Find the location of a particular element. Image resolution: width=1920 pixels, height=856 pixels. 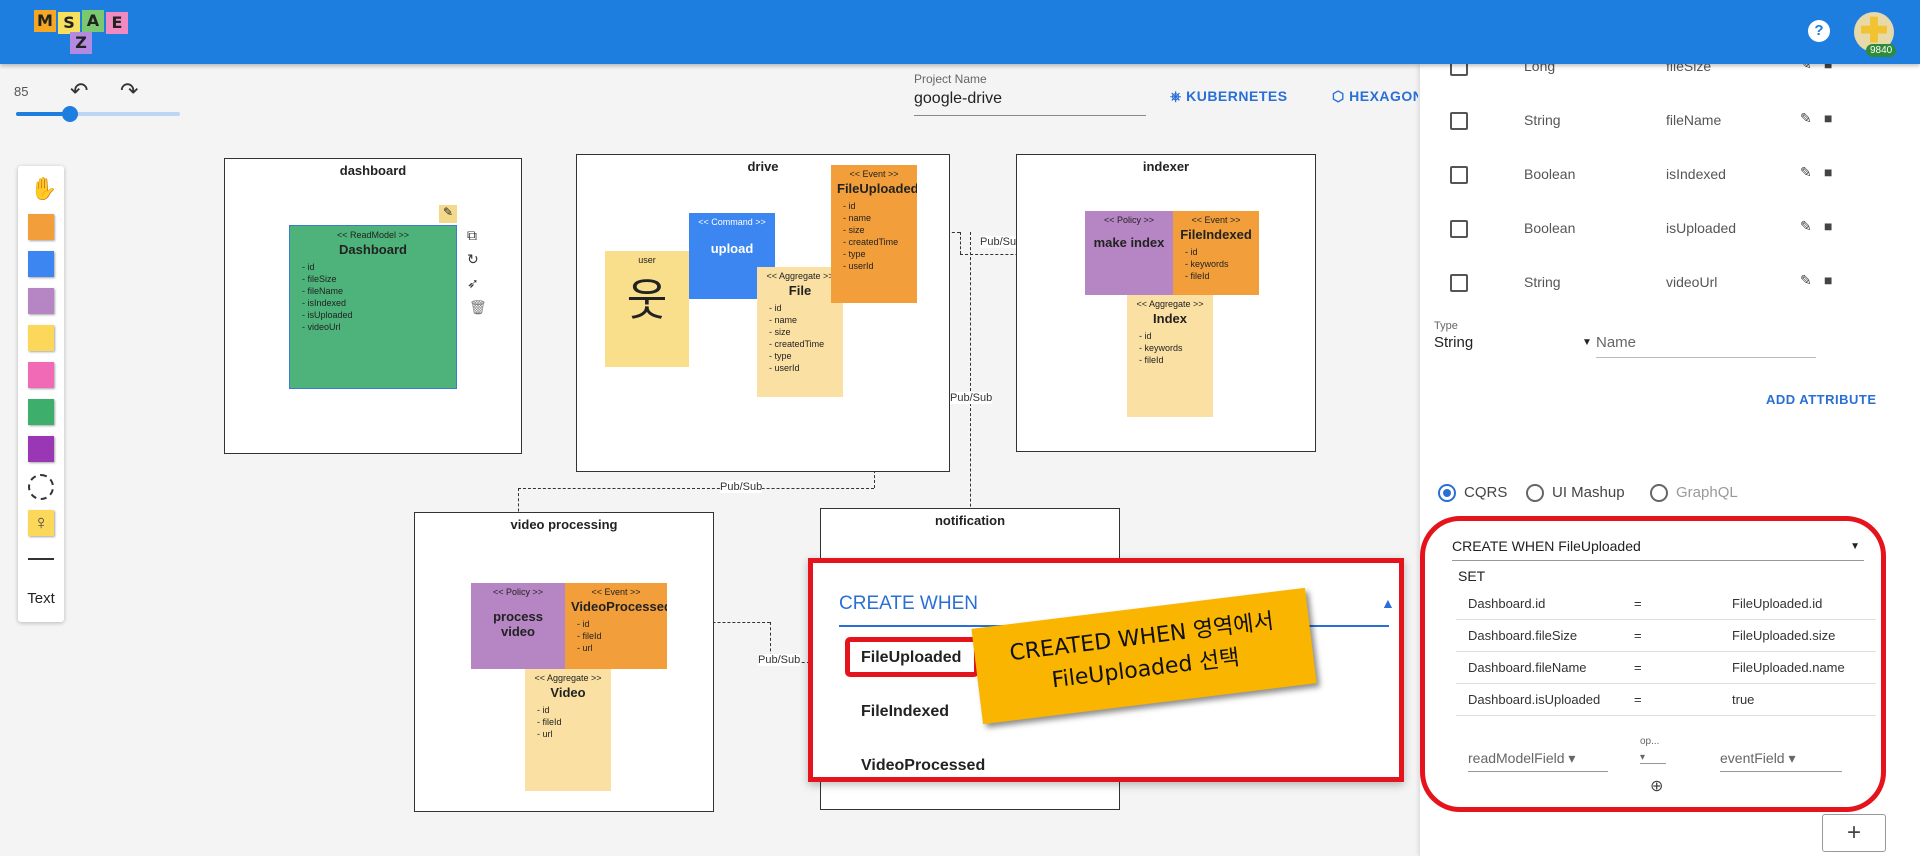

create-when-label: CREATE WHEN is located at coordinates (908, 603).